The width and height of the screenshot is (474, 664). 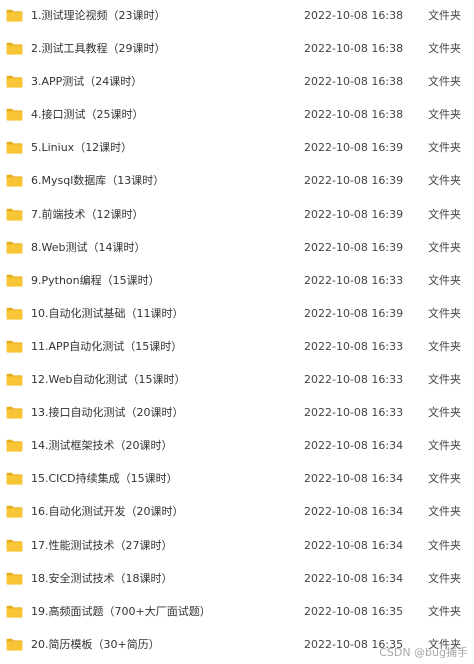 What do you see at coordinates (121, 611) in the screenshot?
I see `file-name: 19.高频面试题（700+大厂面试题）` at bounding box center [121, 611].